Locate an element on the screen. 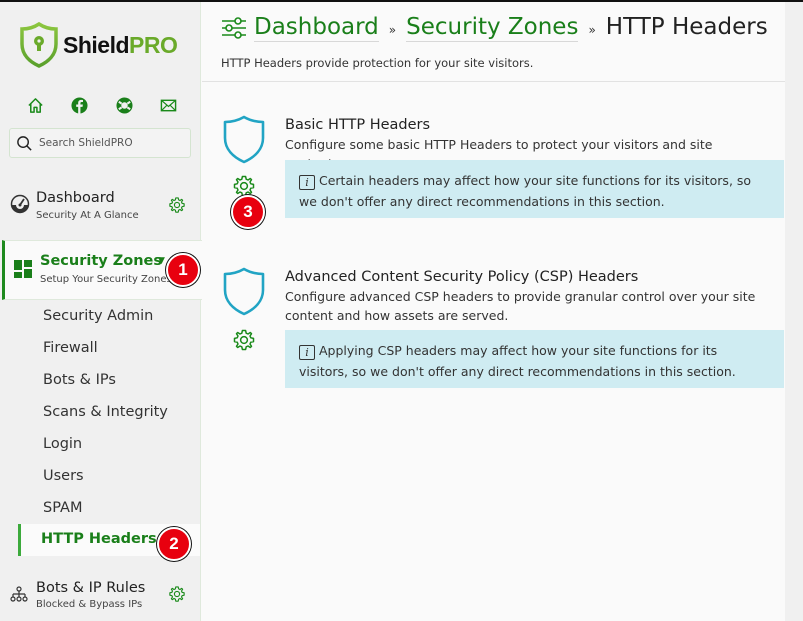 Image resolution: width=803 pixels, height=621 pixels. sidebar-item-bots-ip-rules: Bots & IP Rules Blocked & Bypass IPs is located at coordinates (100, 597).